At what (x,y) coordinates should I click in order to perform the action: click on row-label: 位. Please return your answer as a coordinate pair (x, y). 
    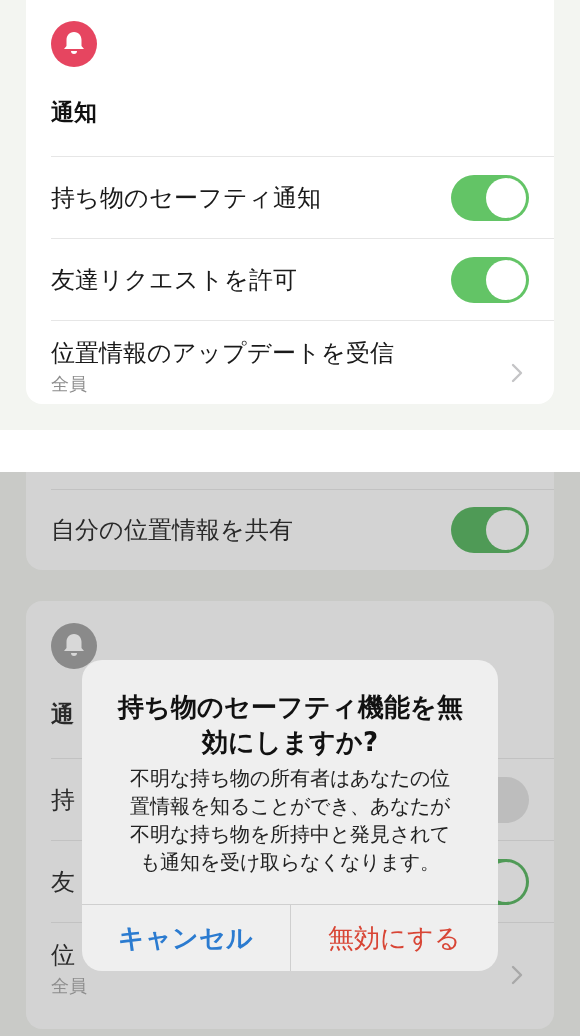
    Looking at the image, I should click on (63, 955).